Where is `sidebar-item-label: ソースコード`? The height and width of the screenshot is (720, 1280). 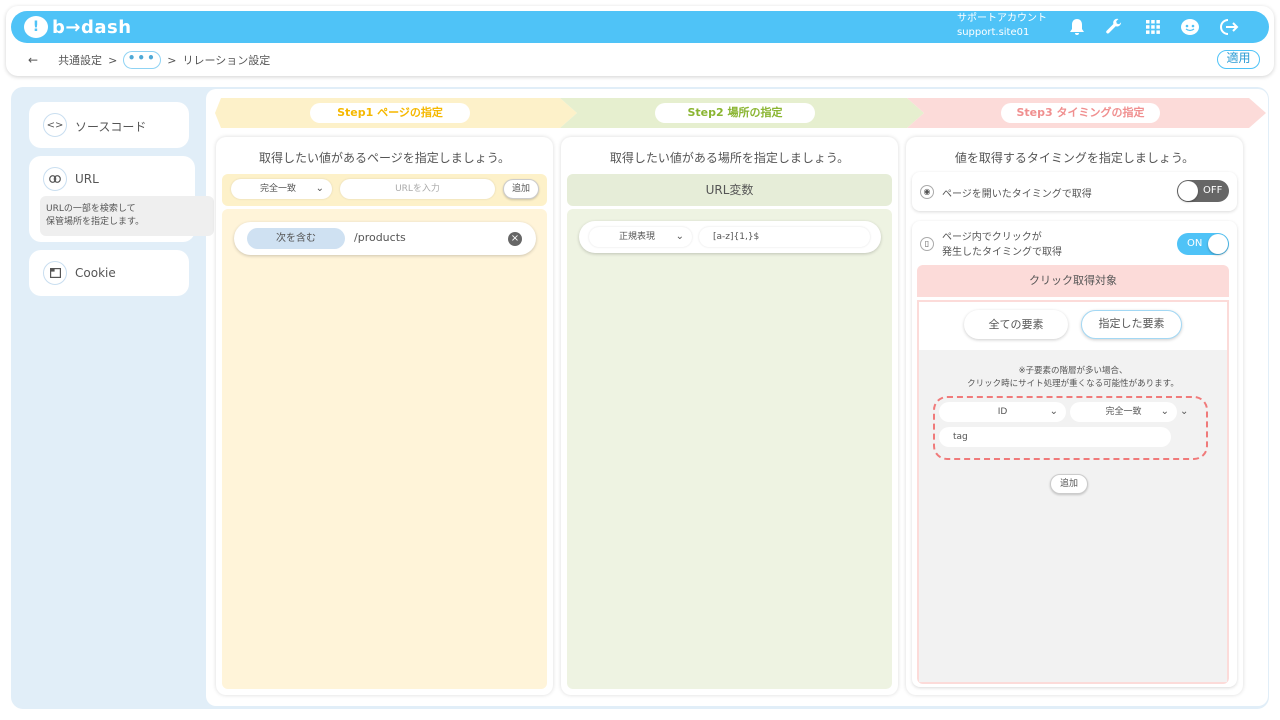 sidebar-item-label: ソースコード is located at coordinates (111, 127).